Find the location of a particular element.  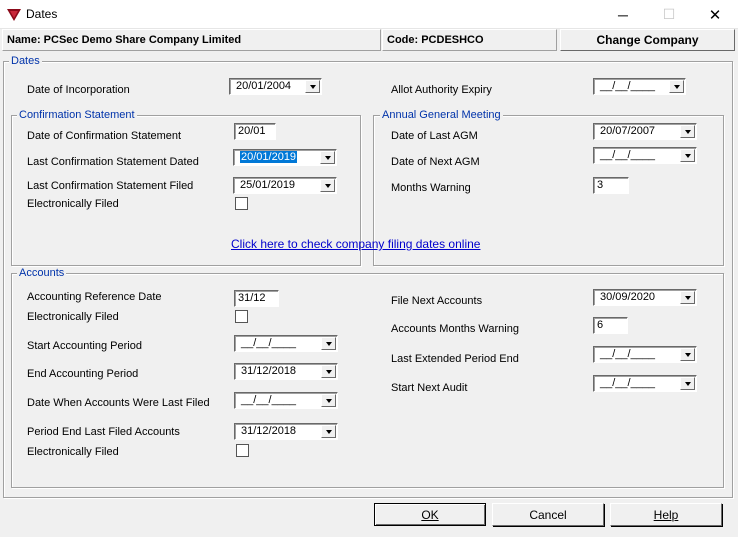

start-accounting-period-value: __/__/____ is located at coordinates (269, 343).